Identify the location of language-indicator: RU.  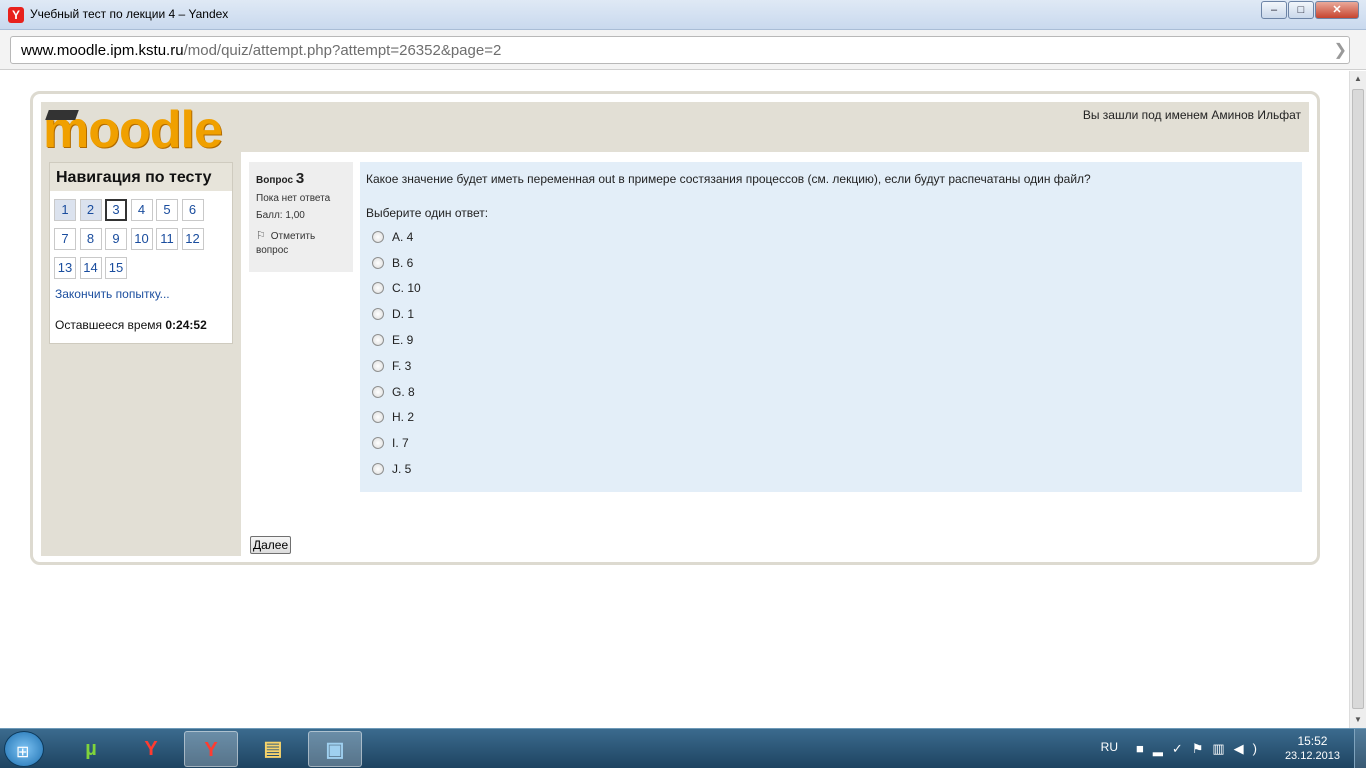
(1109, 747).